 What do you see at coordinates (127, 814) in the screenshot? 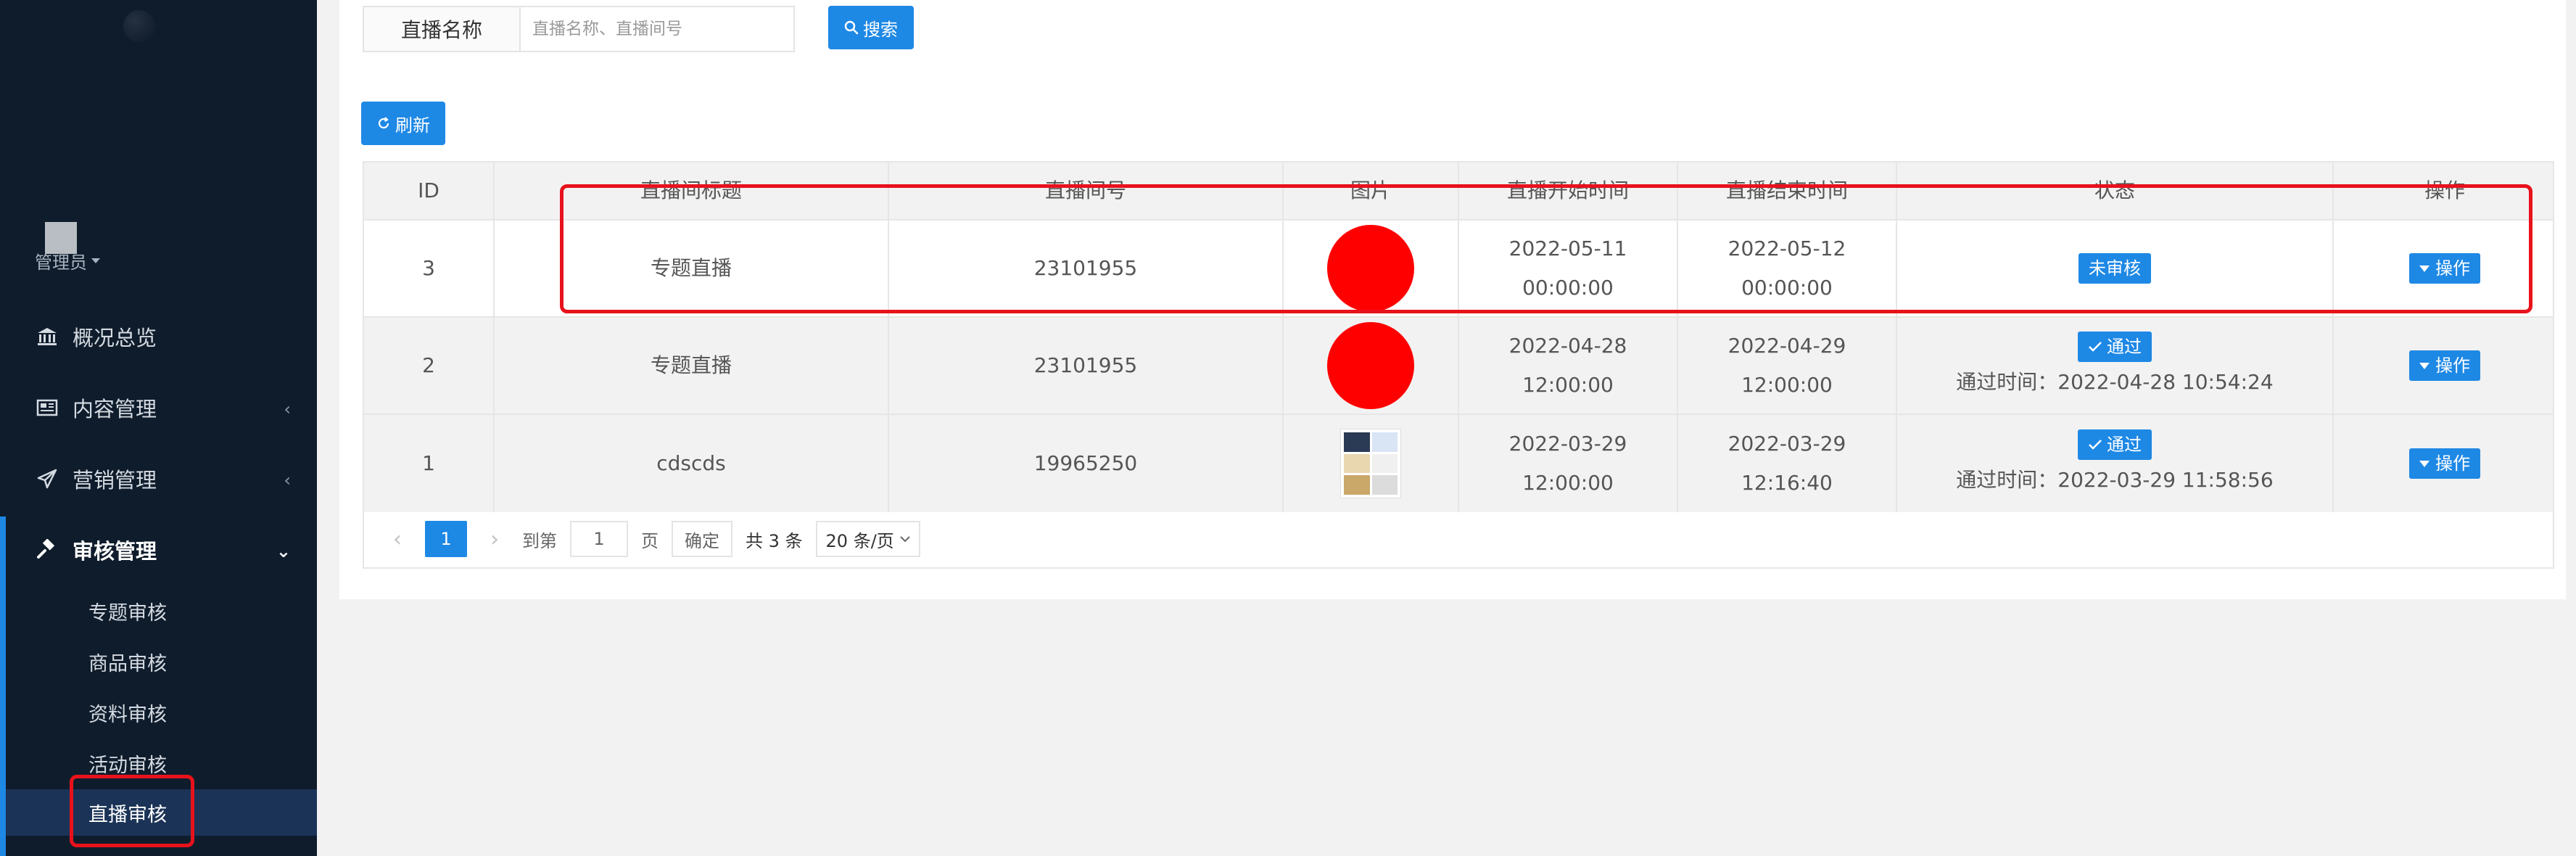
I see `sub-label: 直播审核` at bounding box center [127, 814].